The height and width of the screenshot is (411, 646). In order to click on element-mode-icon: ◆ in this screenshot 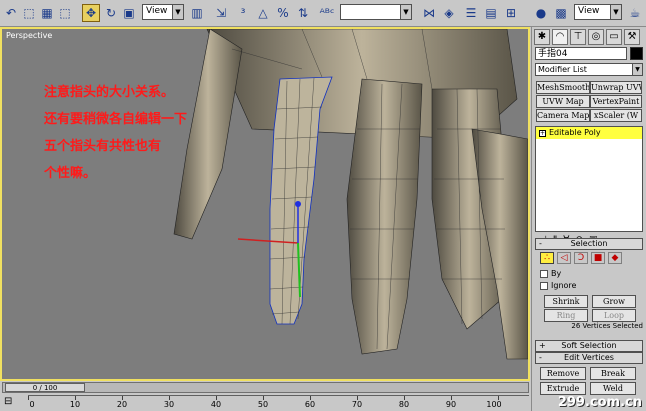, I will do `click(615, 258)`.